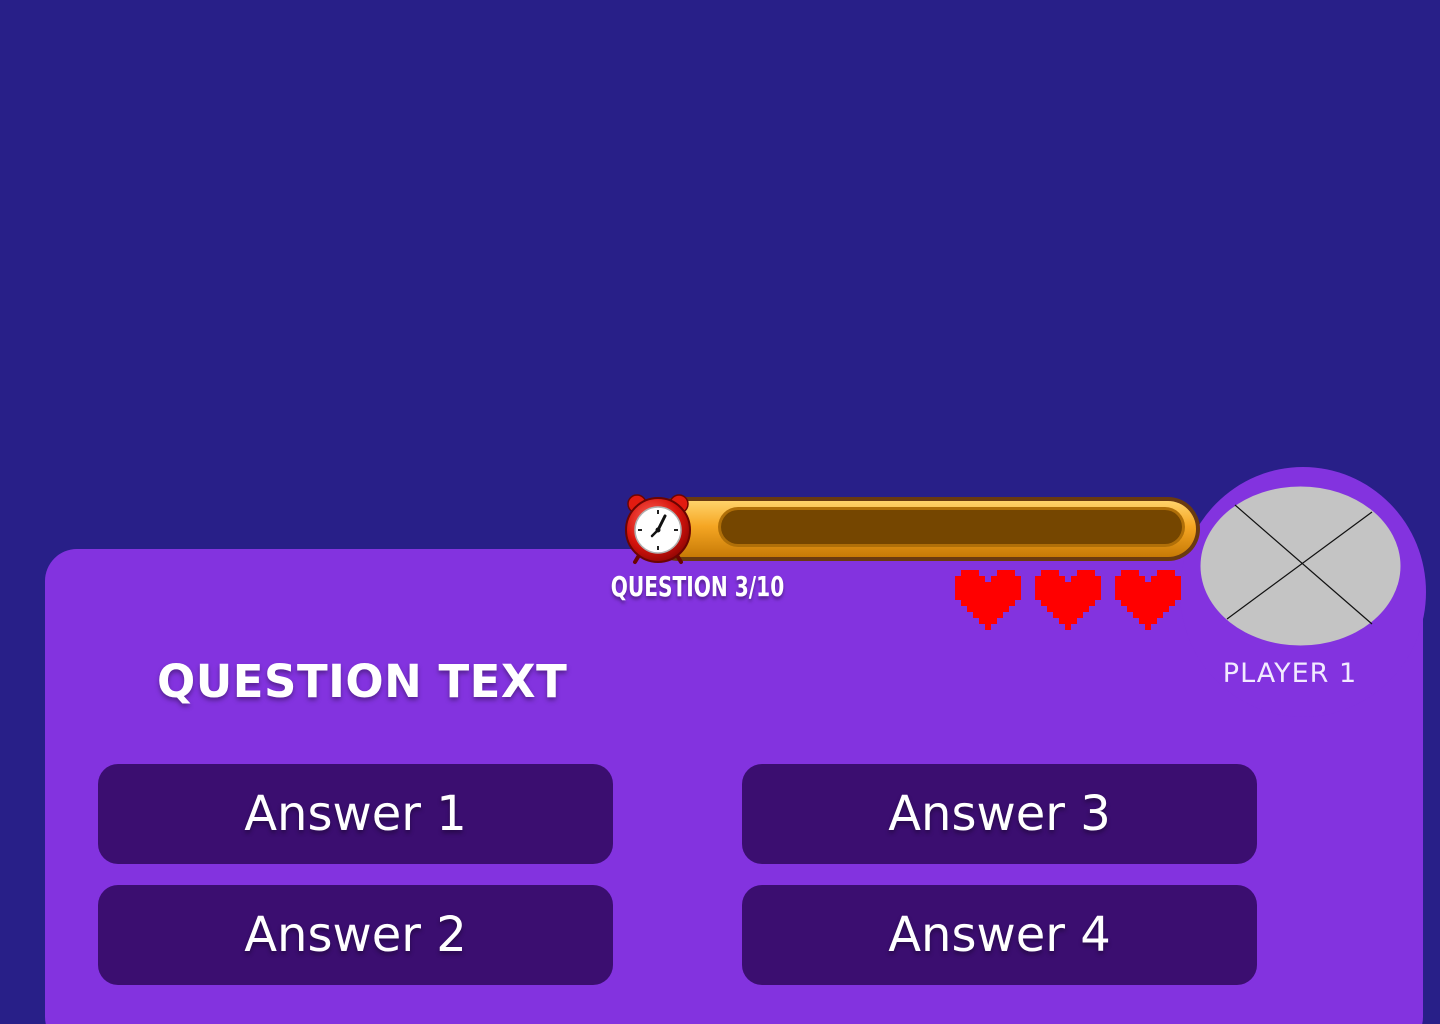  What do you see at coordinates (1290, 673) in the screenshot?
I see `player-name: PLAYER 1` at bounding box center [1290, 673].